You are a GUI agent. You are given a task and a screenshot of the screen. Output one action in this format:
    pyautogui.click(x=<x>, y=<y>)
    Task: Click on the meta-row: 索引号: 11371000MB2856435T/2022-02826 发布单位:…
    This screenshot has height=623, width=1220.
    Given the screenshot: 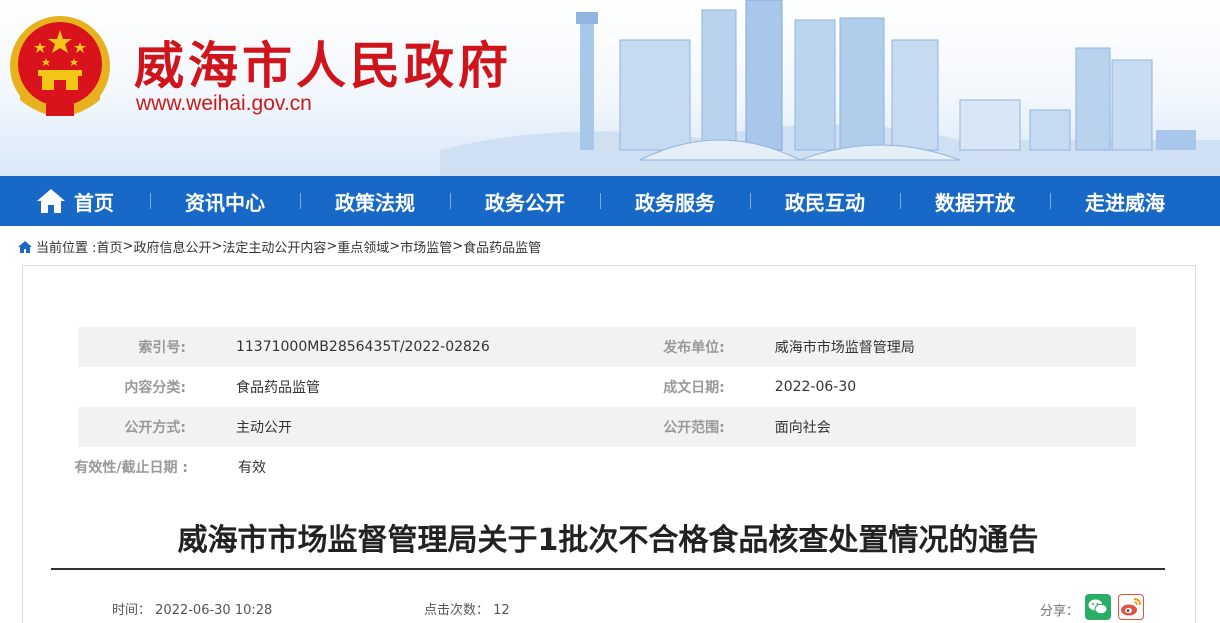 What is the action you would take?
    pyautogui.click(x=607, y=347)
    